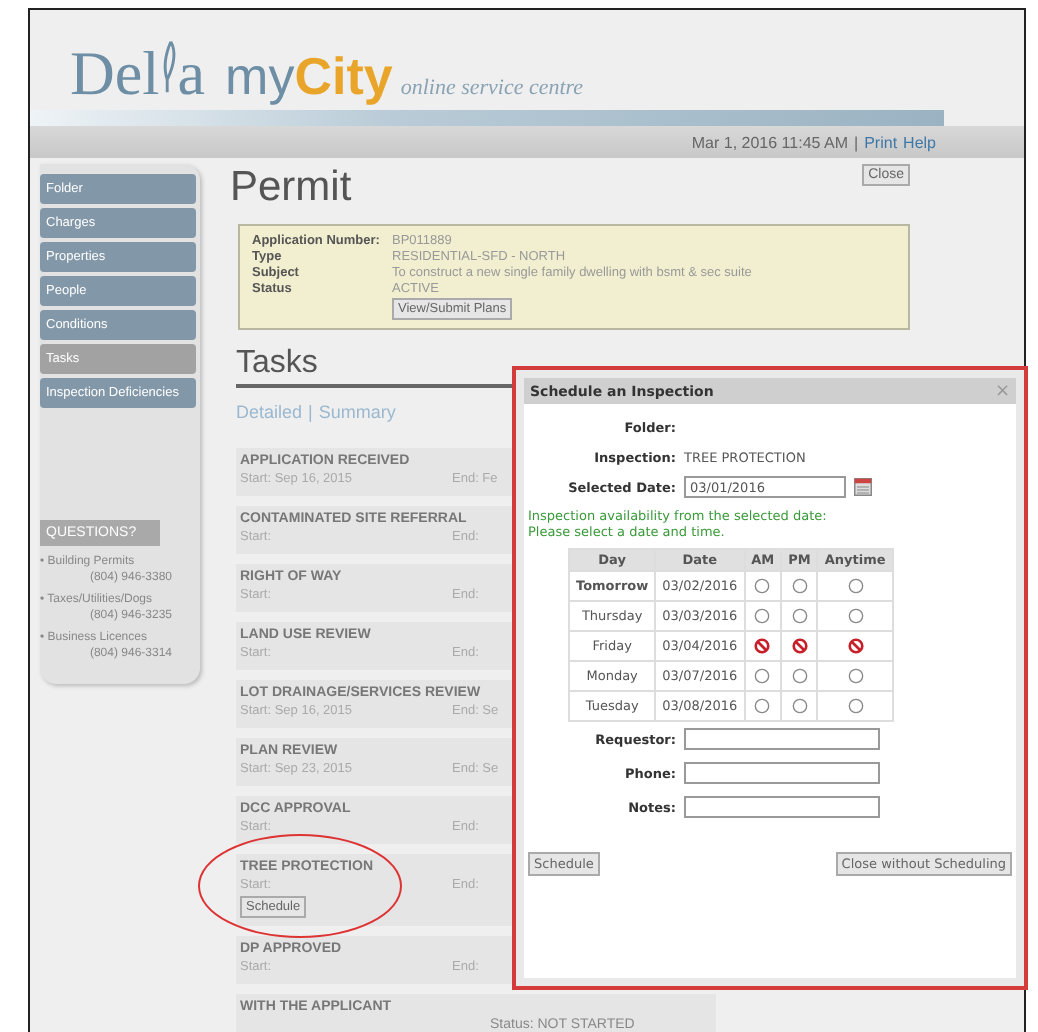  What do you see at coordinates (269, 412) in the screenshot?
I see `view-link: Detailed` at bounding box center [269, 412].